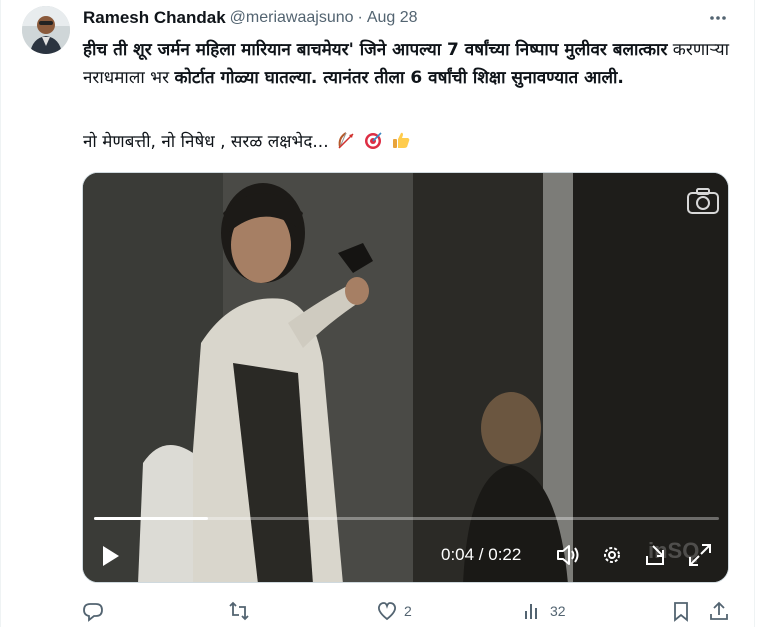  I want to click on retweet-button, so click(242, 611).